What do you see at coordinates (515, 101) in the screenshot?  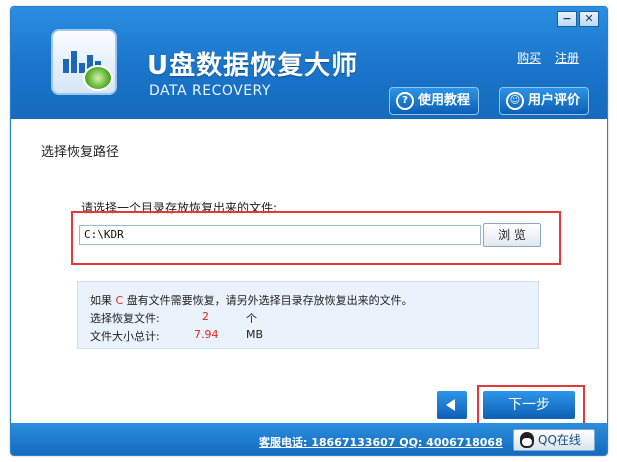 I see `review-icon: ☺` at bounding box center [515, 101].